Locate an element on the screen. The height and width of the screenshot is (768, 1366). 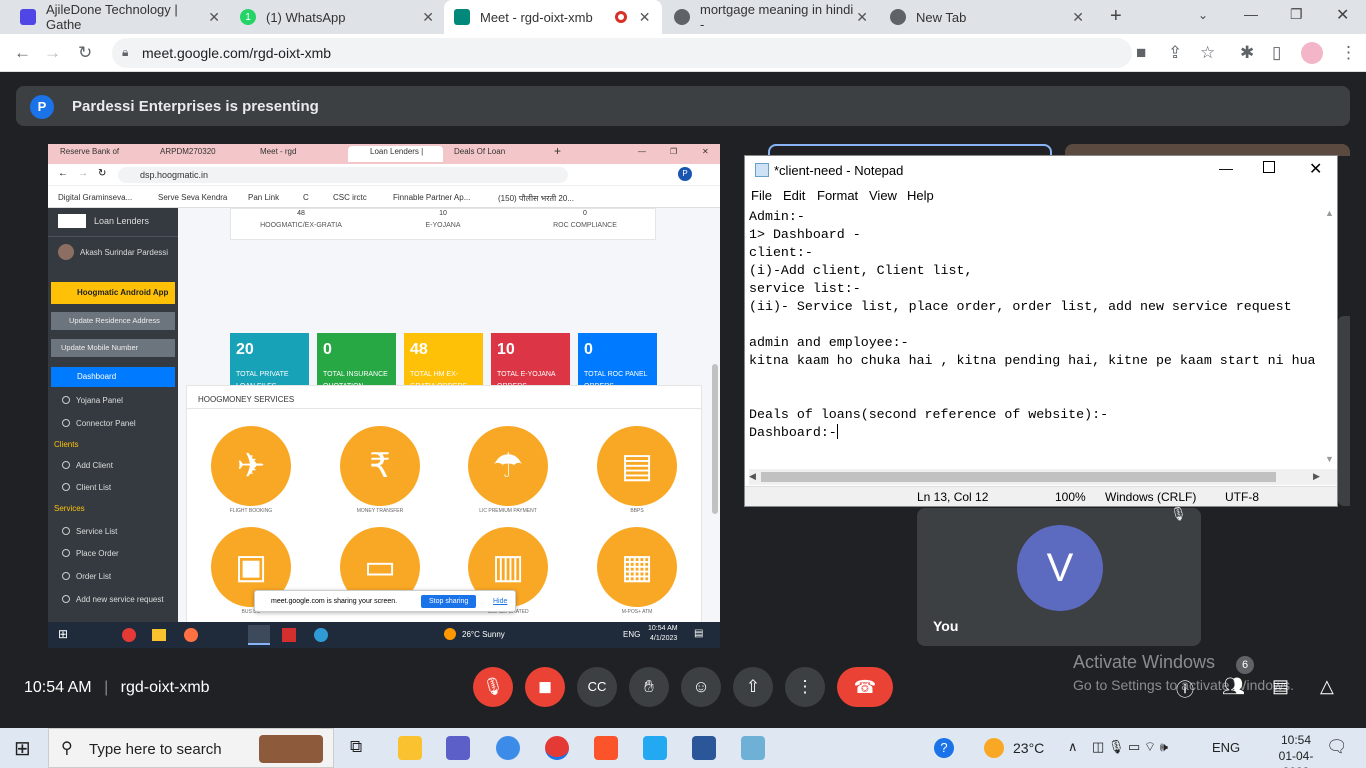
chevron-down-icon: ⌄ is located at coordinates (1203, 15).